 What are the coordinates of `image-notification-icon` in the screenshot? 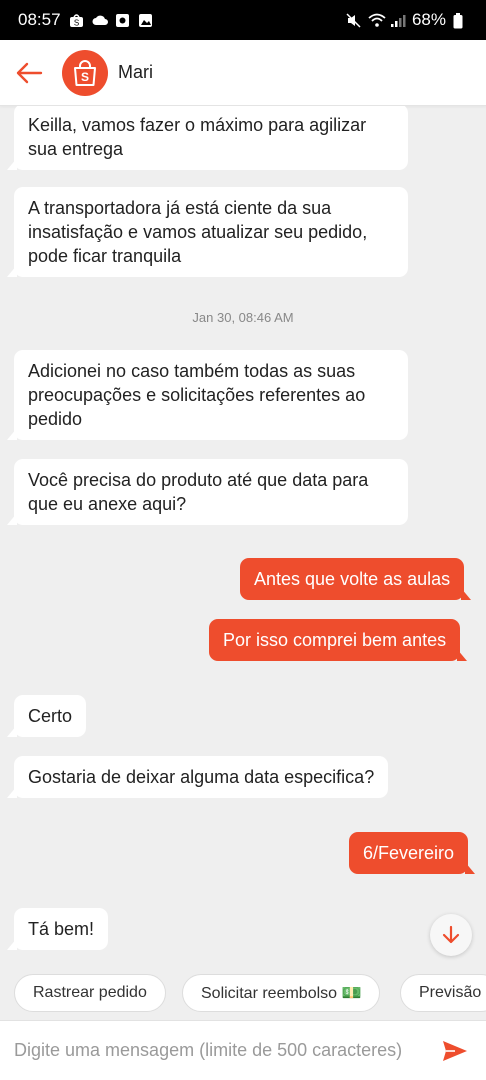 It's located at (145, 20).